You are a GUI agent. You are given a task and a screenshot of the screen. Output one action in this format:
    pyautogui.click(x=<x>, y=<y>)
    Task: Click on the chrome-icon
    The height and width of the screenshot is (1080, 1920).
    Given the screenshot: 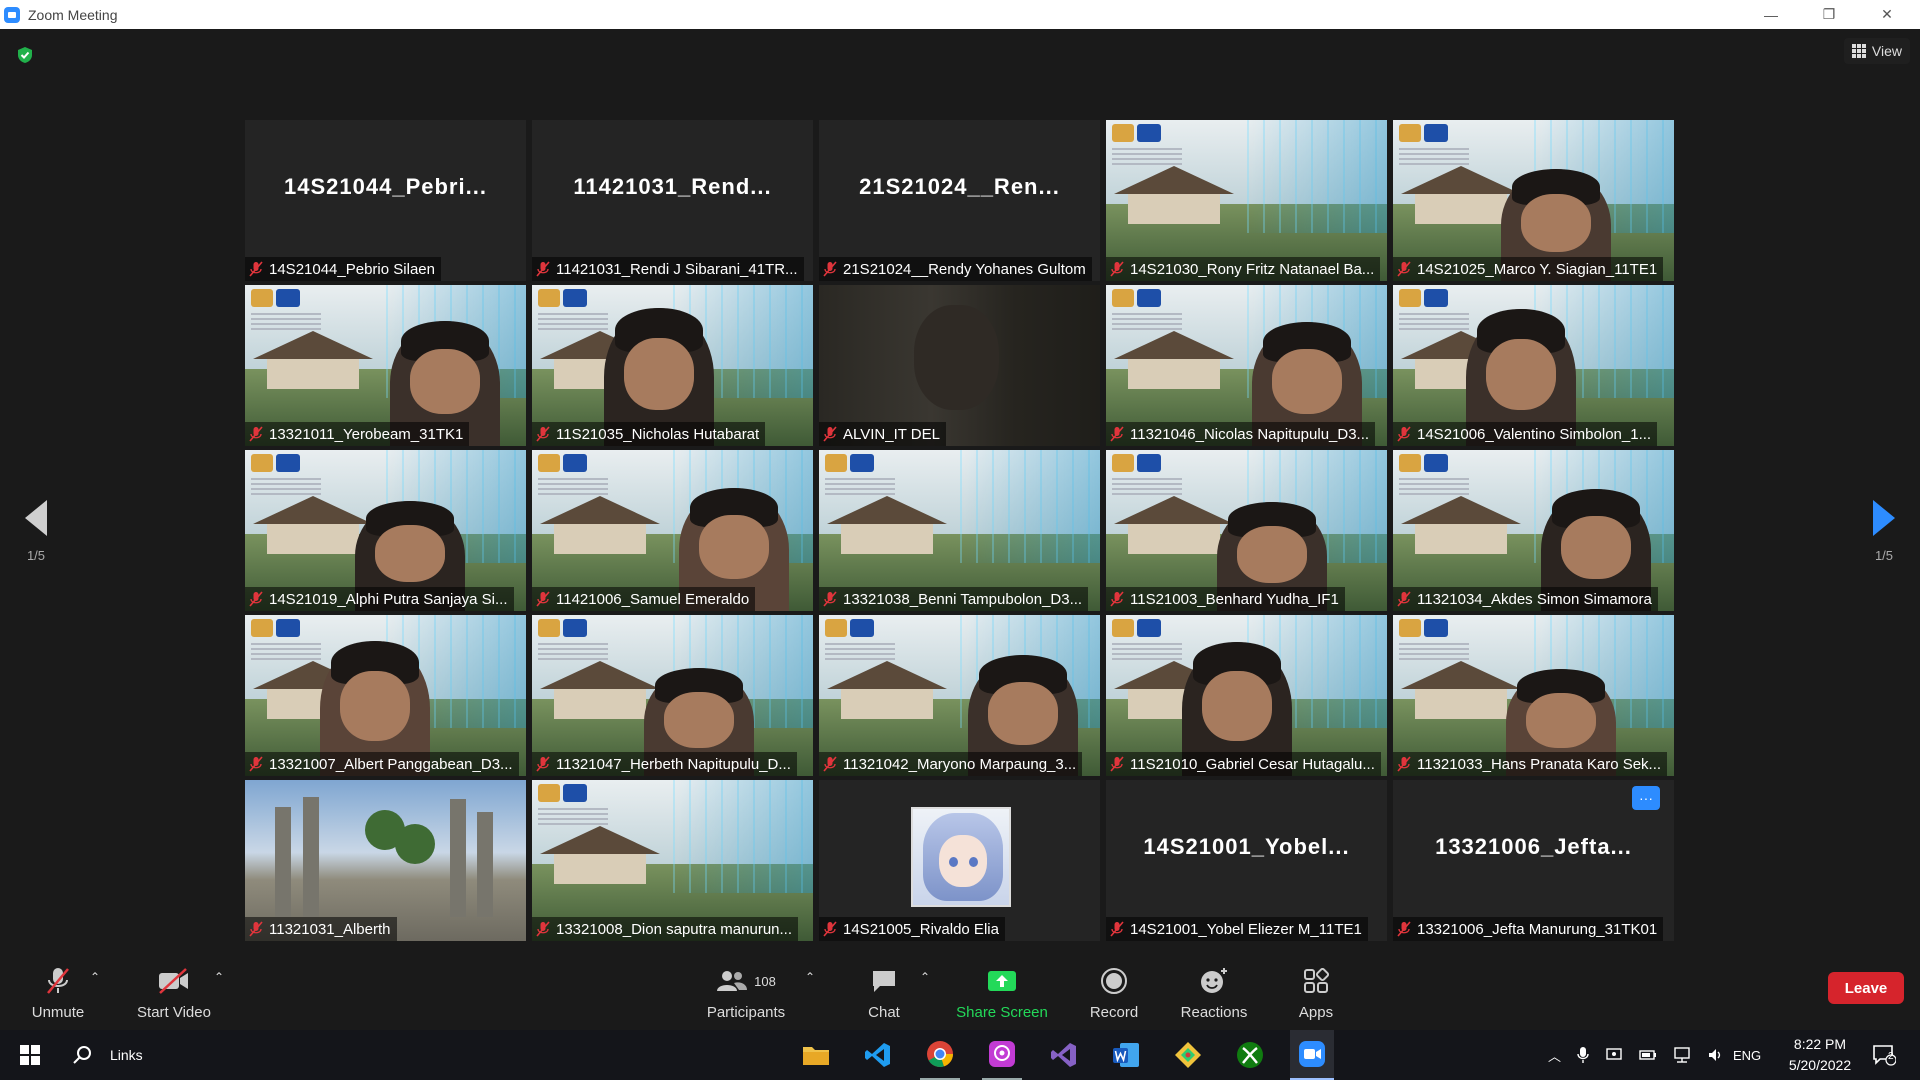 What is the action you would take?
    pyautogui.click(x=940, y=1054)
    